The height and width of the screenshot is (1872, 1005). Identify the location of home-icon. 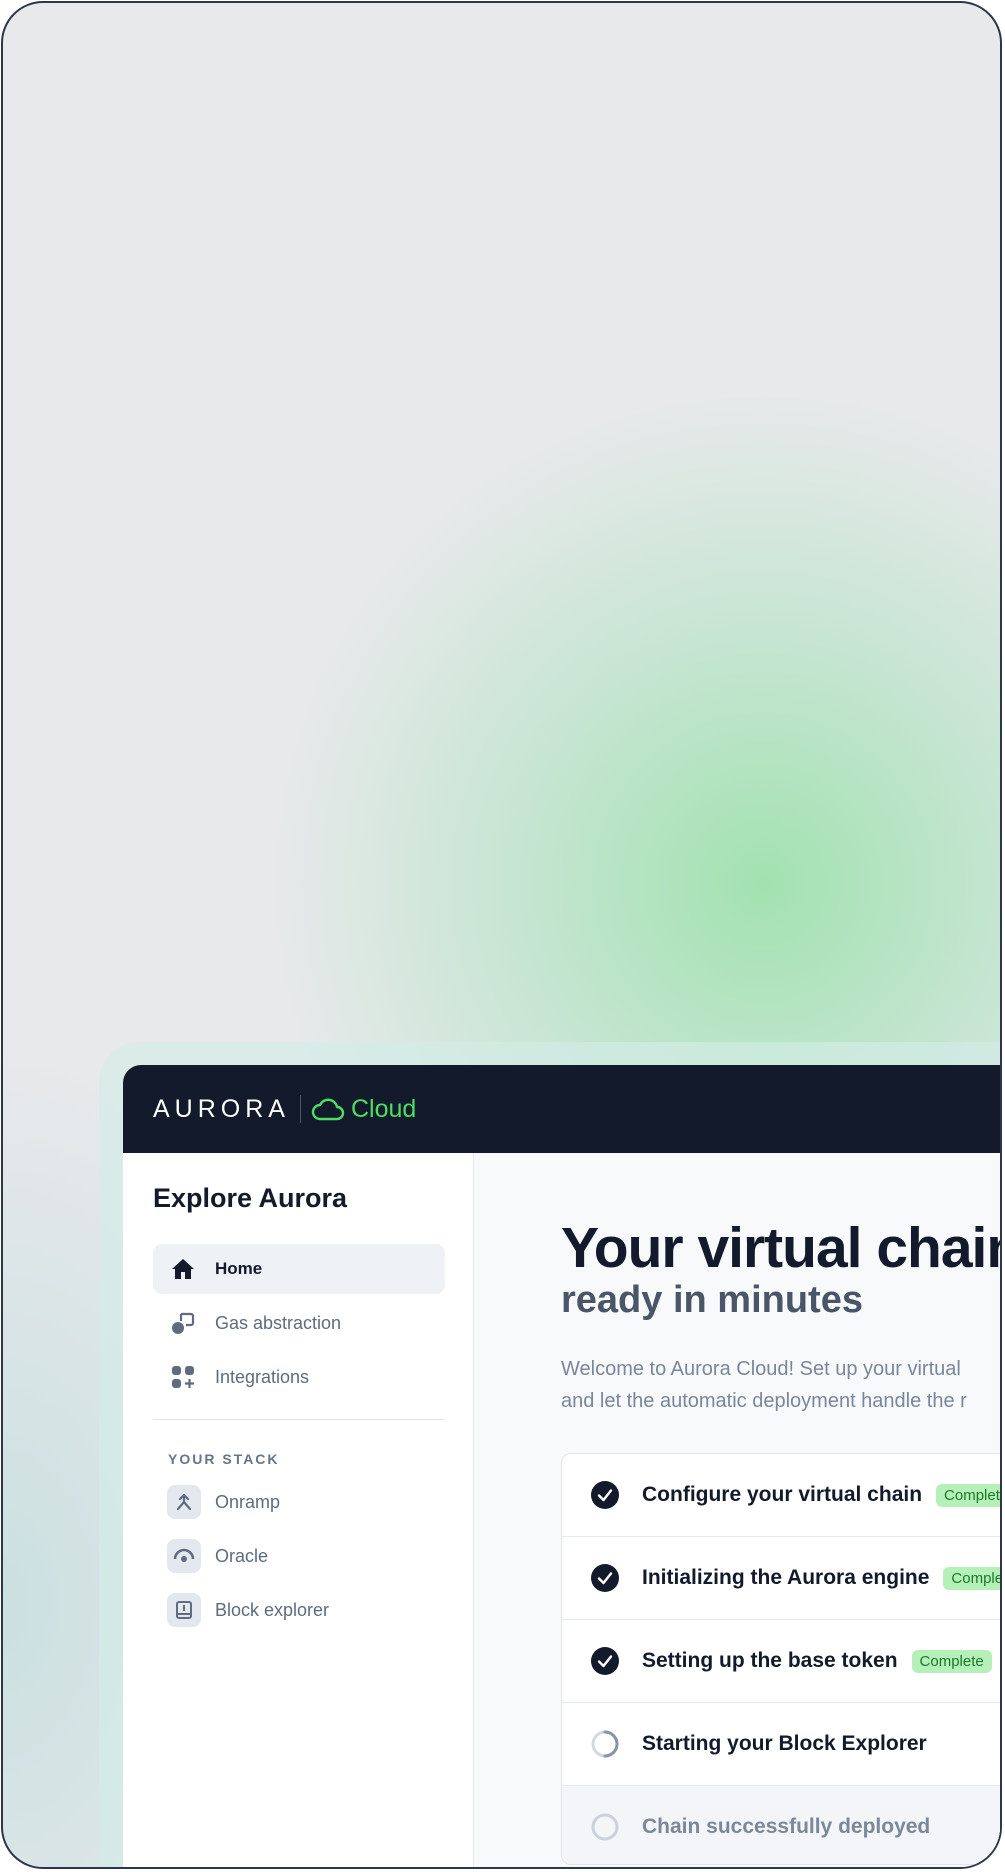
(183, 1269).